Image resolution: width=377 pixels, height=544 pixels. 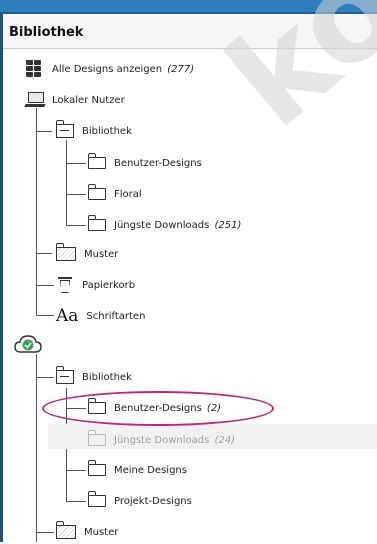 What do you see at coordinates (88, 100) in the screenshot?
I see `local-user-label: Lokaler Nutzer` at bounding box center [88, 100].